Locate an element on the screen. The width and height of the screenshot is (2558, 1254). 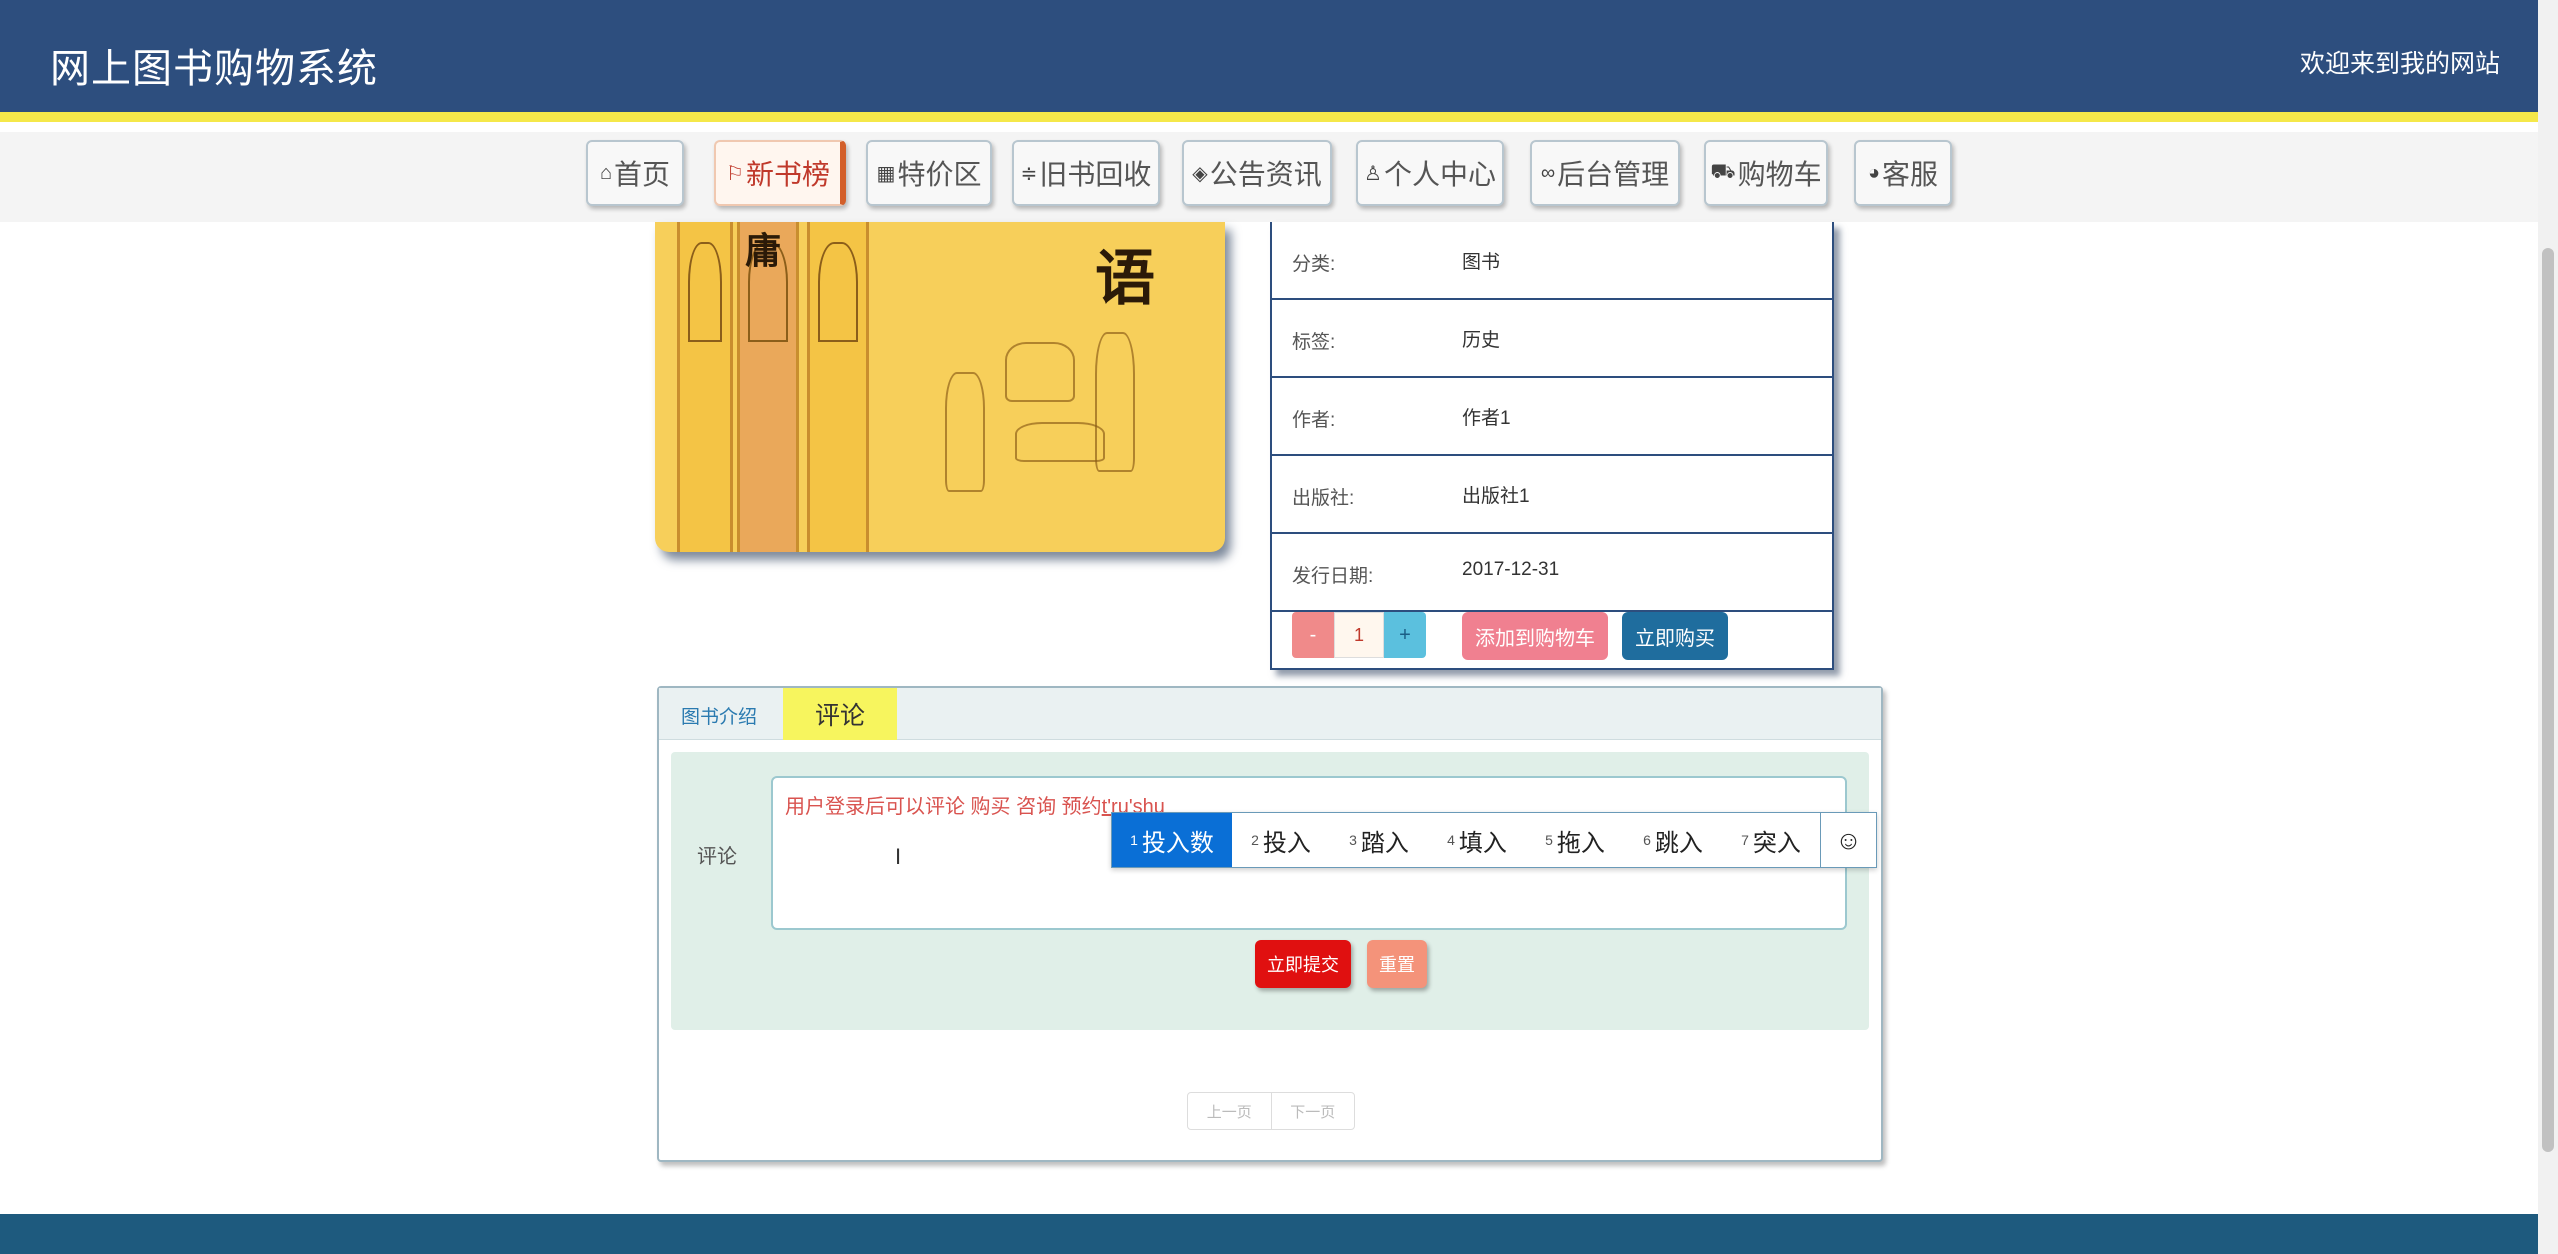
candidate-text: 拖入 is located at coordinates (1580, 843).